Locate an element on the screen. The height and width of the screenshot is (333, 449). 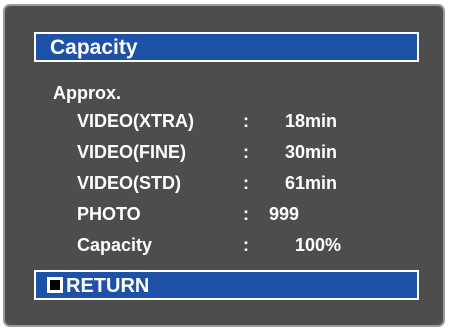
row-label: Capacity is located at coordinates (115, 245).